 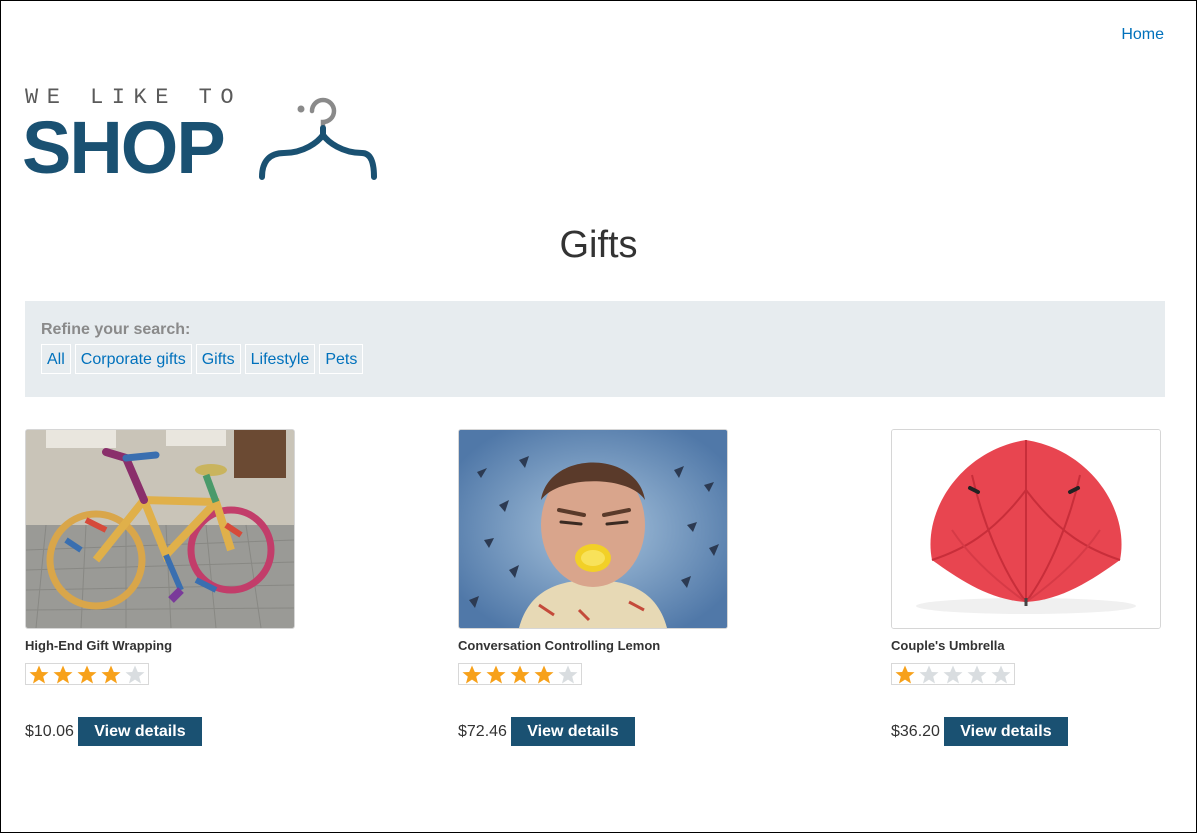 What do you see at coordinates (160, 645) in the screenshot?
I see `product-name: High-End Gift Wrapping` at bounding box center [160, 645].